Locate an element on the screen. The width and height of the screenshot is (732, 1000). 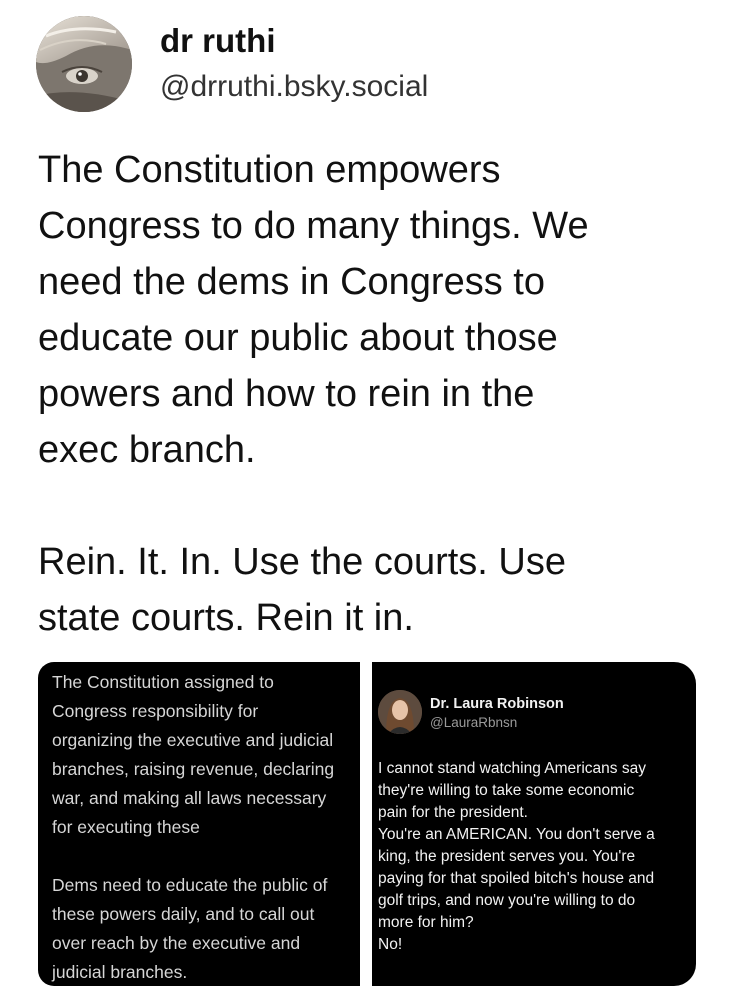
post-header: dr ruthi @drruthi.bsky.social is located at coordinates (376, 66).